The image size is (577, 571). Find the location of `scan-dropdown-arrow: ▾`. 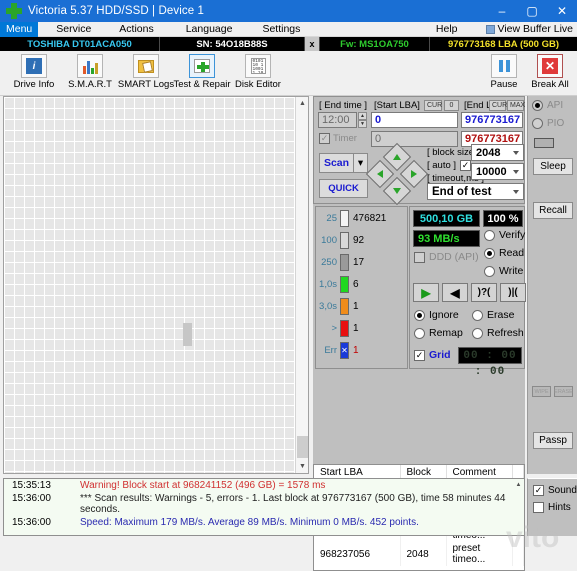

scan-dropdown-arrow: ▾ is located at coordinates (361, 163).